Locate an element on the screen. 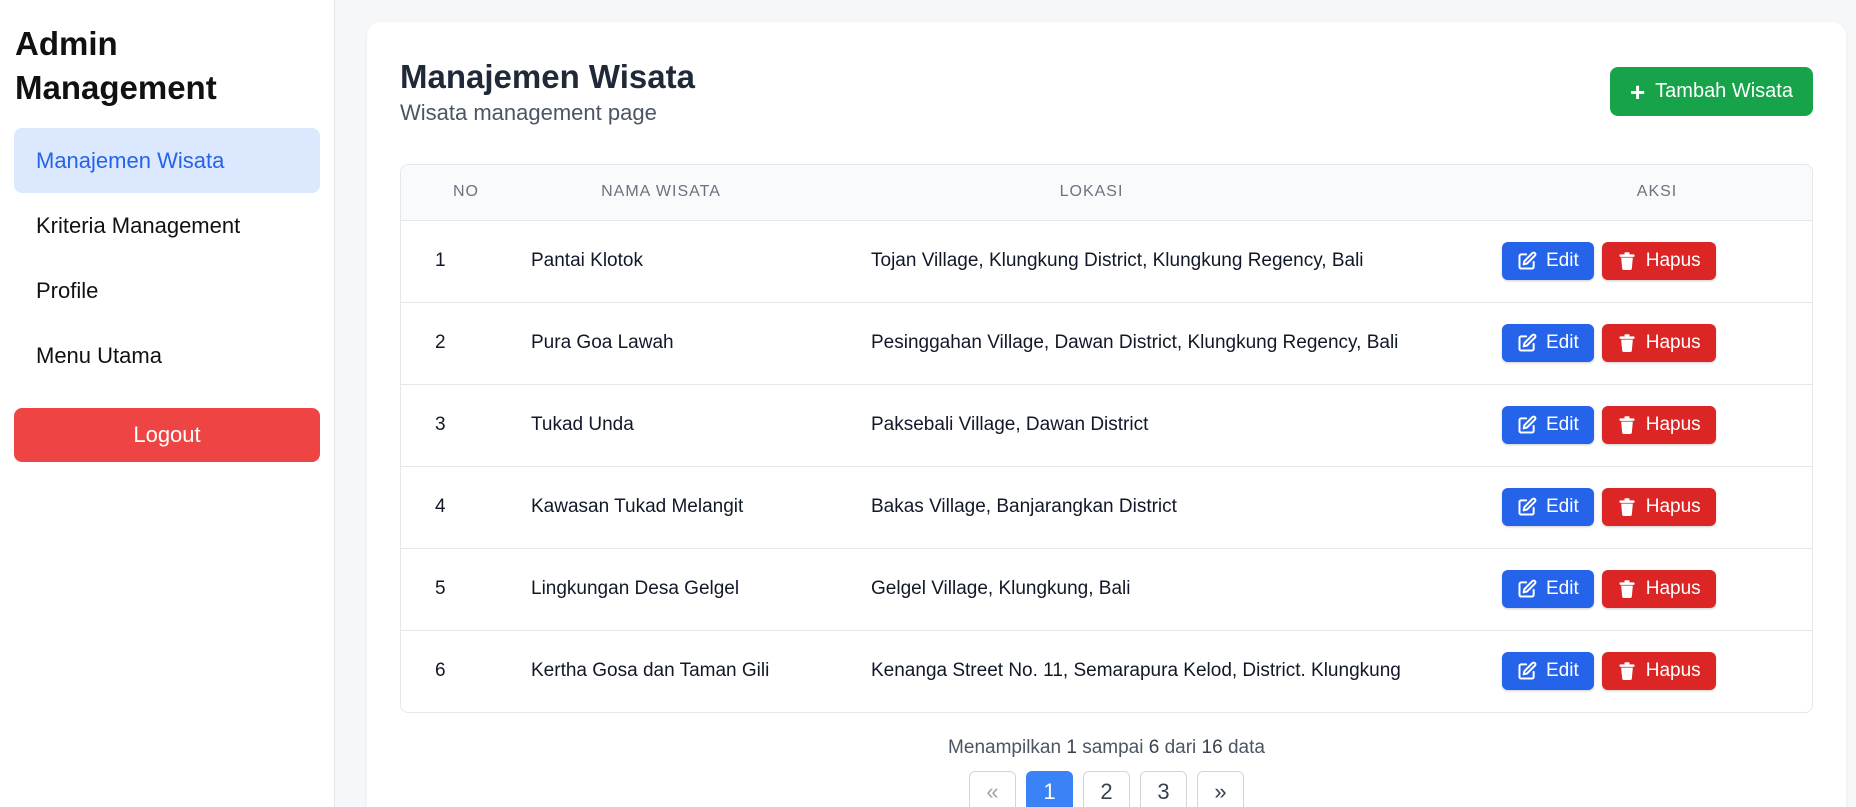  column-header-no: NO is located at coordinates (466, 193).